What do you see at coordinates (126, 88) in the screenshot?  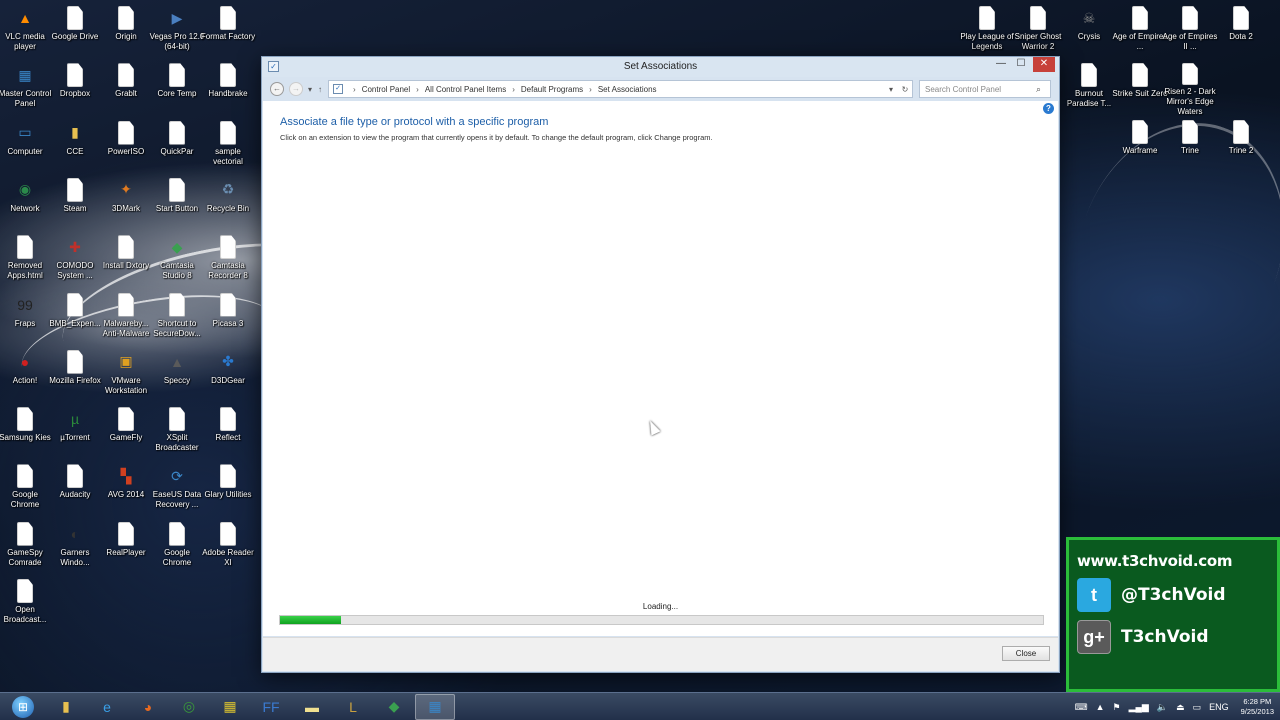 I see `desktop-icon: Grablt` at bounding box center [126, 88].